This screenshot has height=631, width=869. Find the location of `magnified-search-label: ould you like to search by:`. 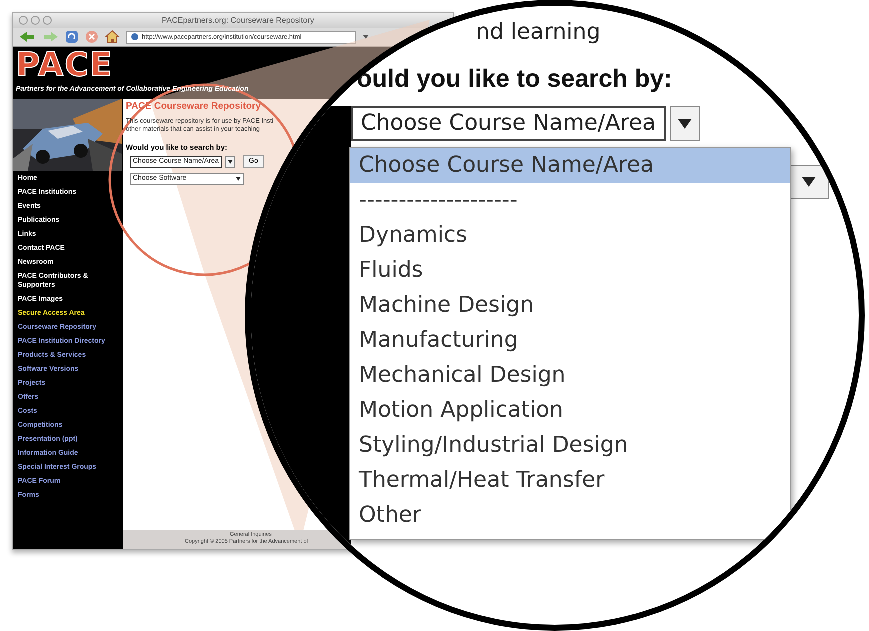

magnified-search-label: ould you like to search by: is located at coordinates (514, 79).